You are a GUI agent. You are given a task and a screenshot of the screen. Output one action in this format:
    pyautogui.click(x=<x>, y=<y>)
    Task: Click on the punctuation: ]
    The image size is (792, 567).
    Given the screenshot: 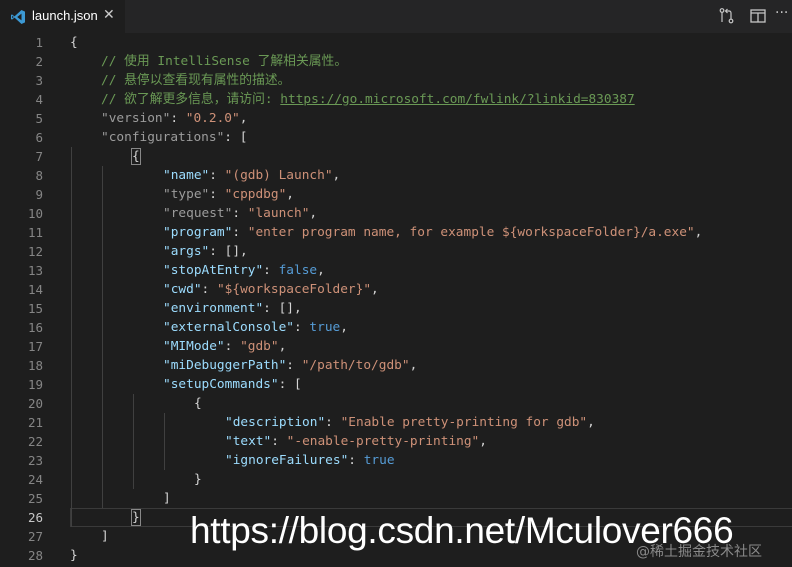 What is the action you would take?
    pyautogui.click(x=167, y=498)
    